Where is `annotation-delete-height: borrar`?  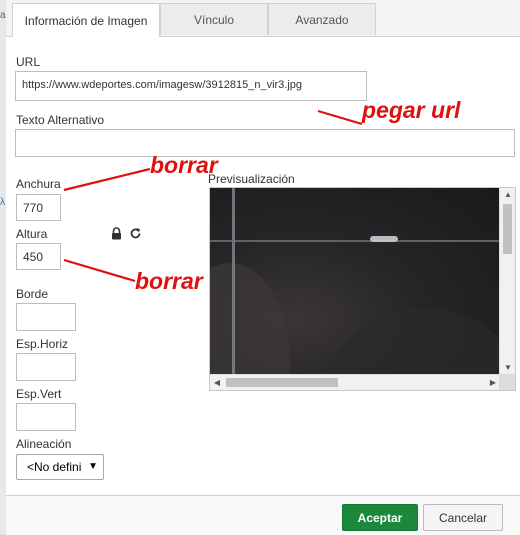
annotation-delete-height: borrar is located at coordinates (169, 281).